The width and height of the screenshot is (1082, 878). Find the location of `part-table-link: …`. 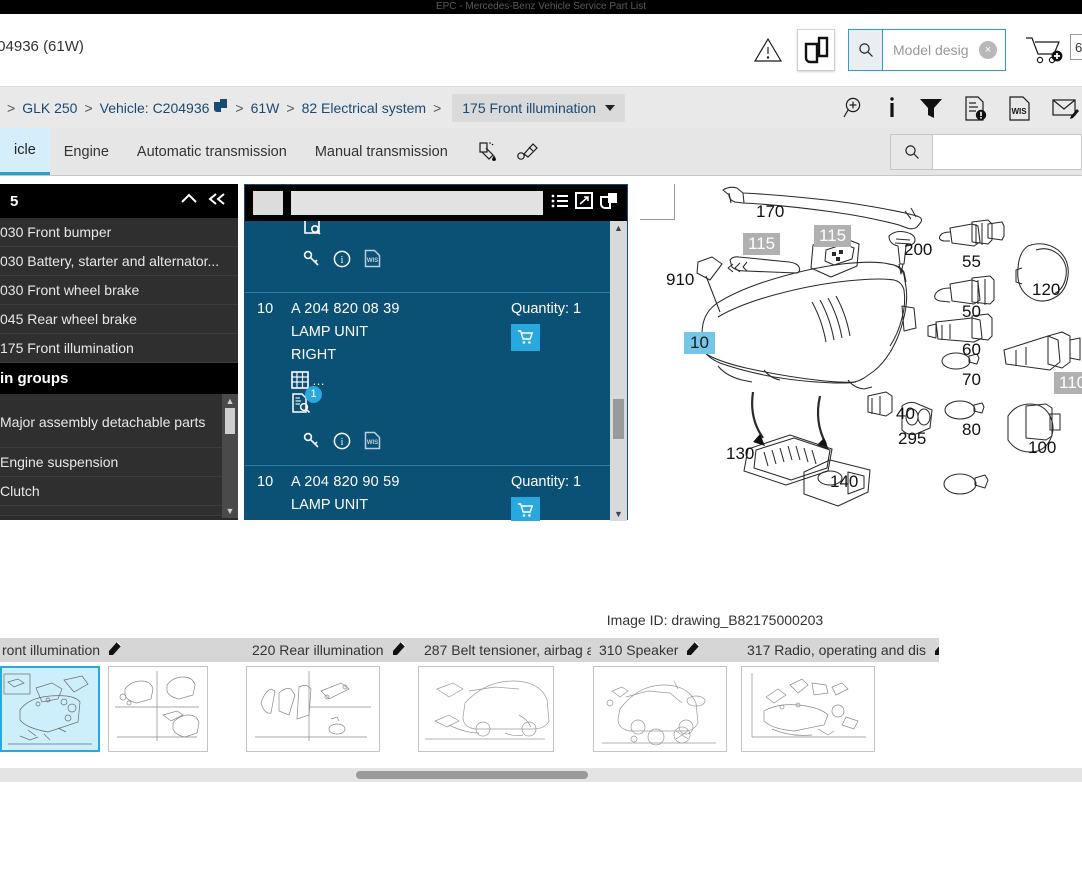

part-table-link: … is located at coordinates (401, 380).